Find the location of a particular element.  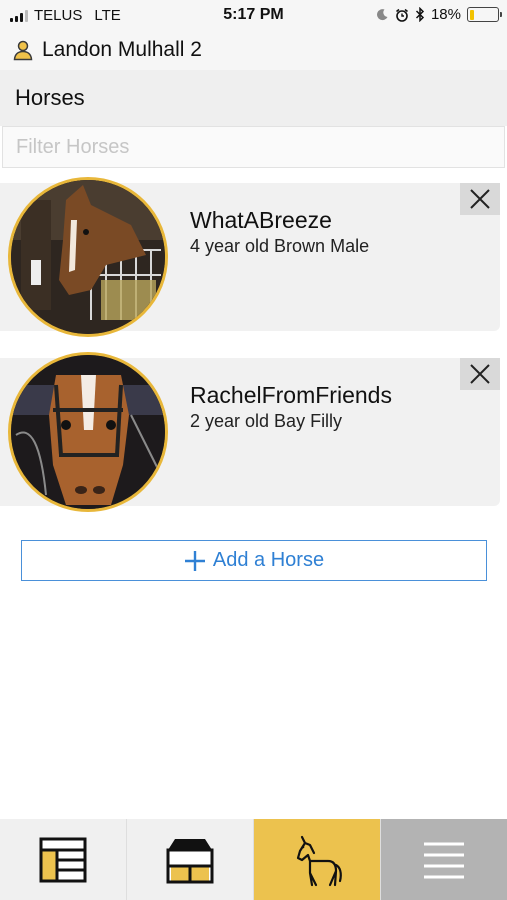

tab-bar is located at coordinates (253, 859).